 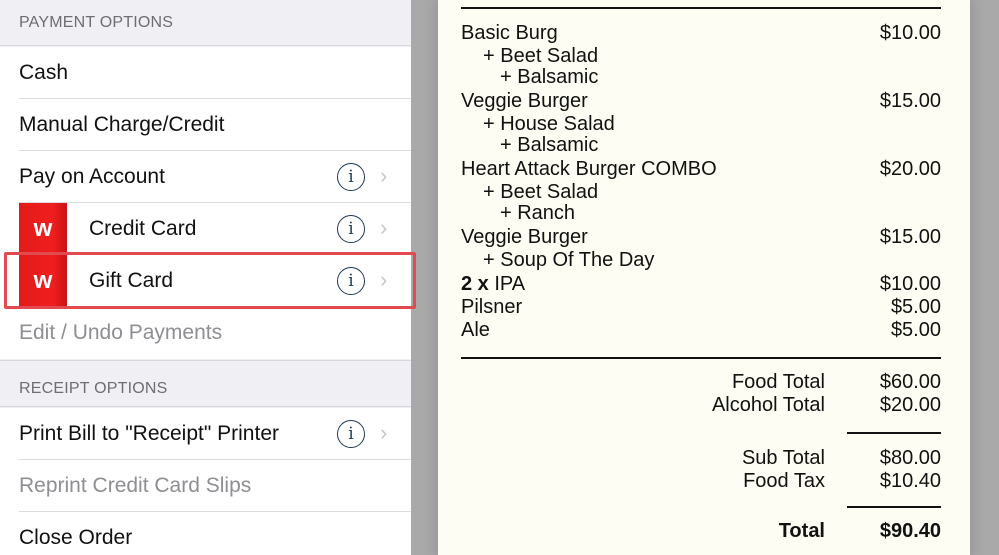 I want to click on receipt-modifier: + House Salad, so click(x=549, y=124).